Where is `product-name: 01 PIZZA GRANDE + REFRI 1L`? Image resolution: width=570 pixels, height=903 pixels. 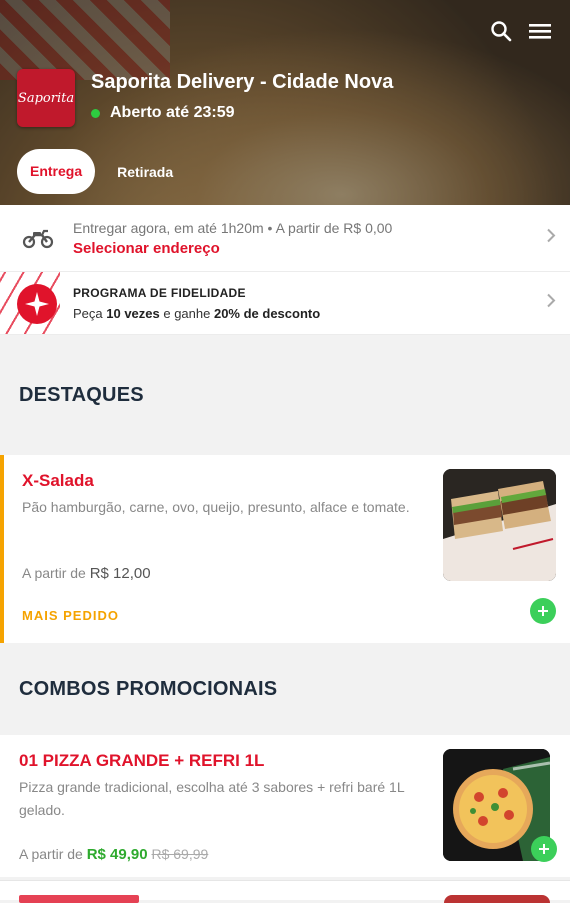
product-name: 01 PIZZA GRANDE + REFRI 1L is located at coordinates (142, 760).